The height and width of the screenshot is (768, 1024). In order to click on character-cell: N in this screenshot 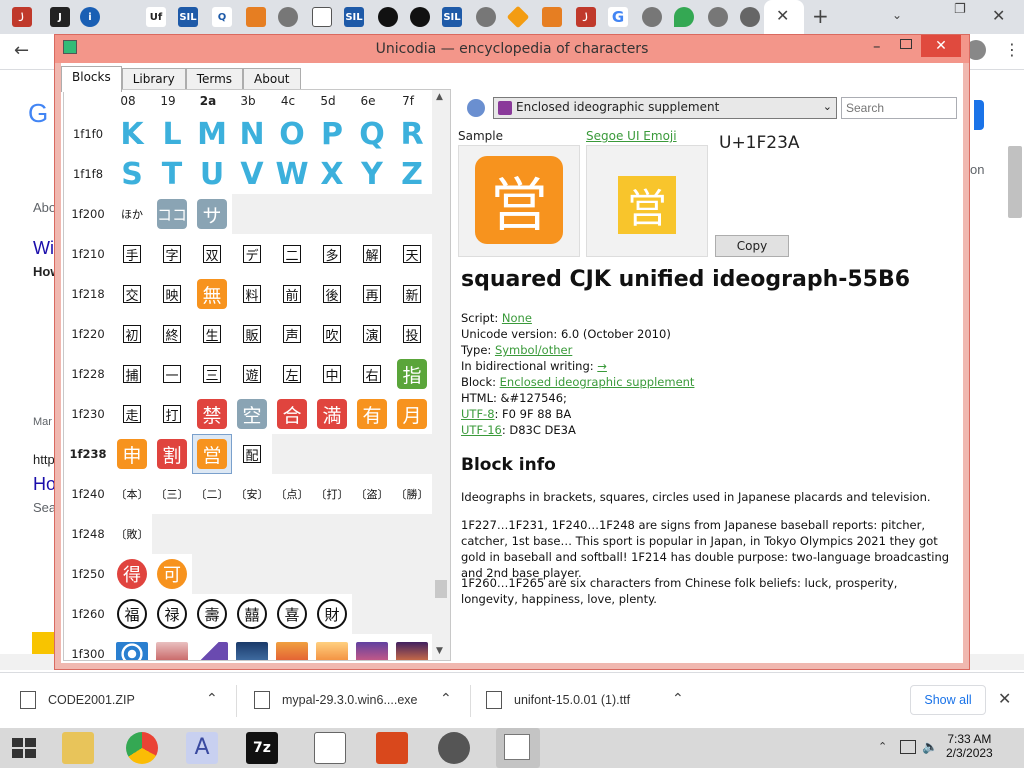, I will do `click(252, 134)`.